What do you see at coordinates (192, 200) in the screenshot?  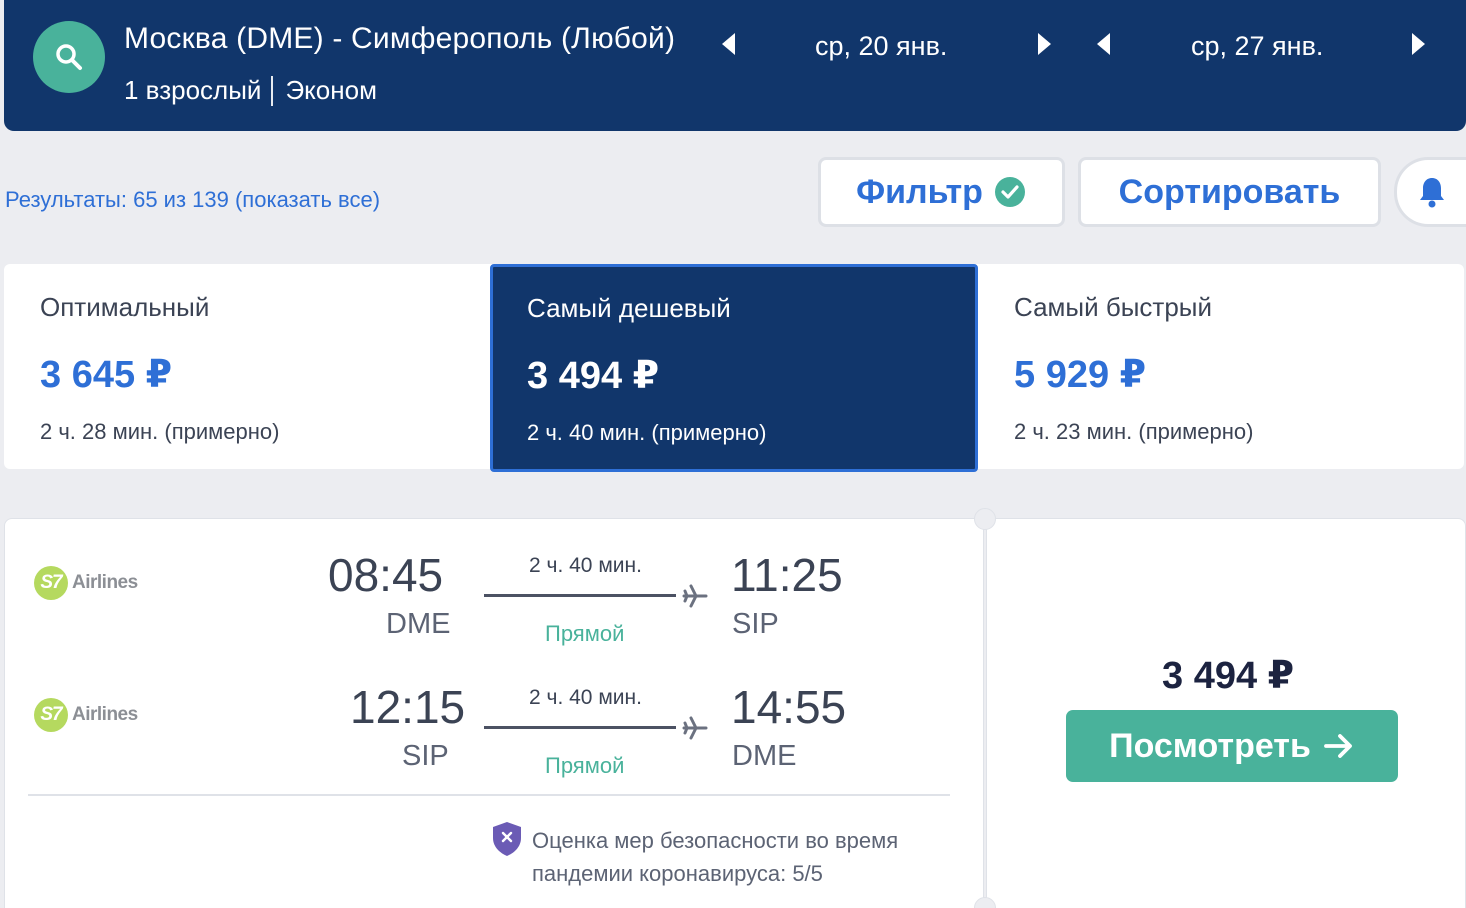 I see `results-count-link: Результаты: 65 из 139 (показать все)` at bounding box center [192, 200].